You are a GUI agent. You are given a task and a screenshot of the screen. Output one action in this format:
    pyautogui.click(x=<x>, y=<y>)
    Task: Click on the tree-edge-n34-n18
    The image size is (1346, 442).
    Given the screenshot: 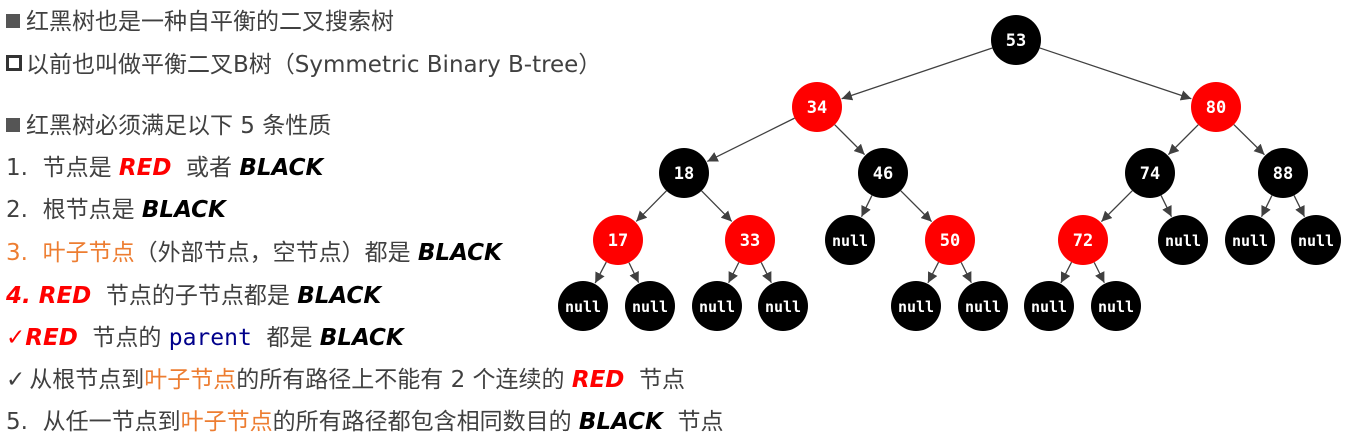 What is the action you would take?
    pyautogui.click(x=751, y=140)
    